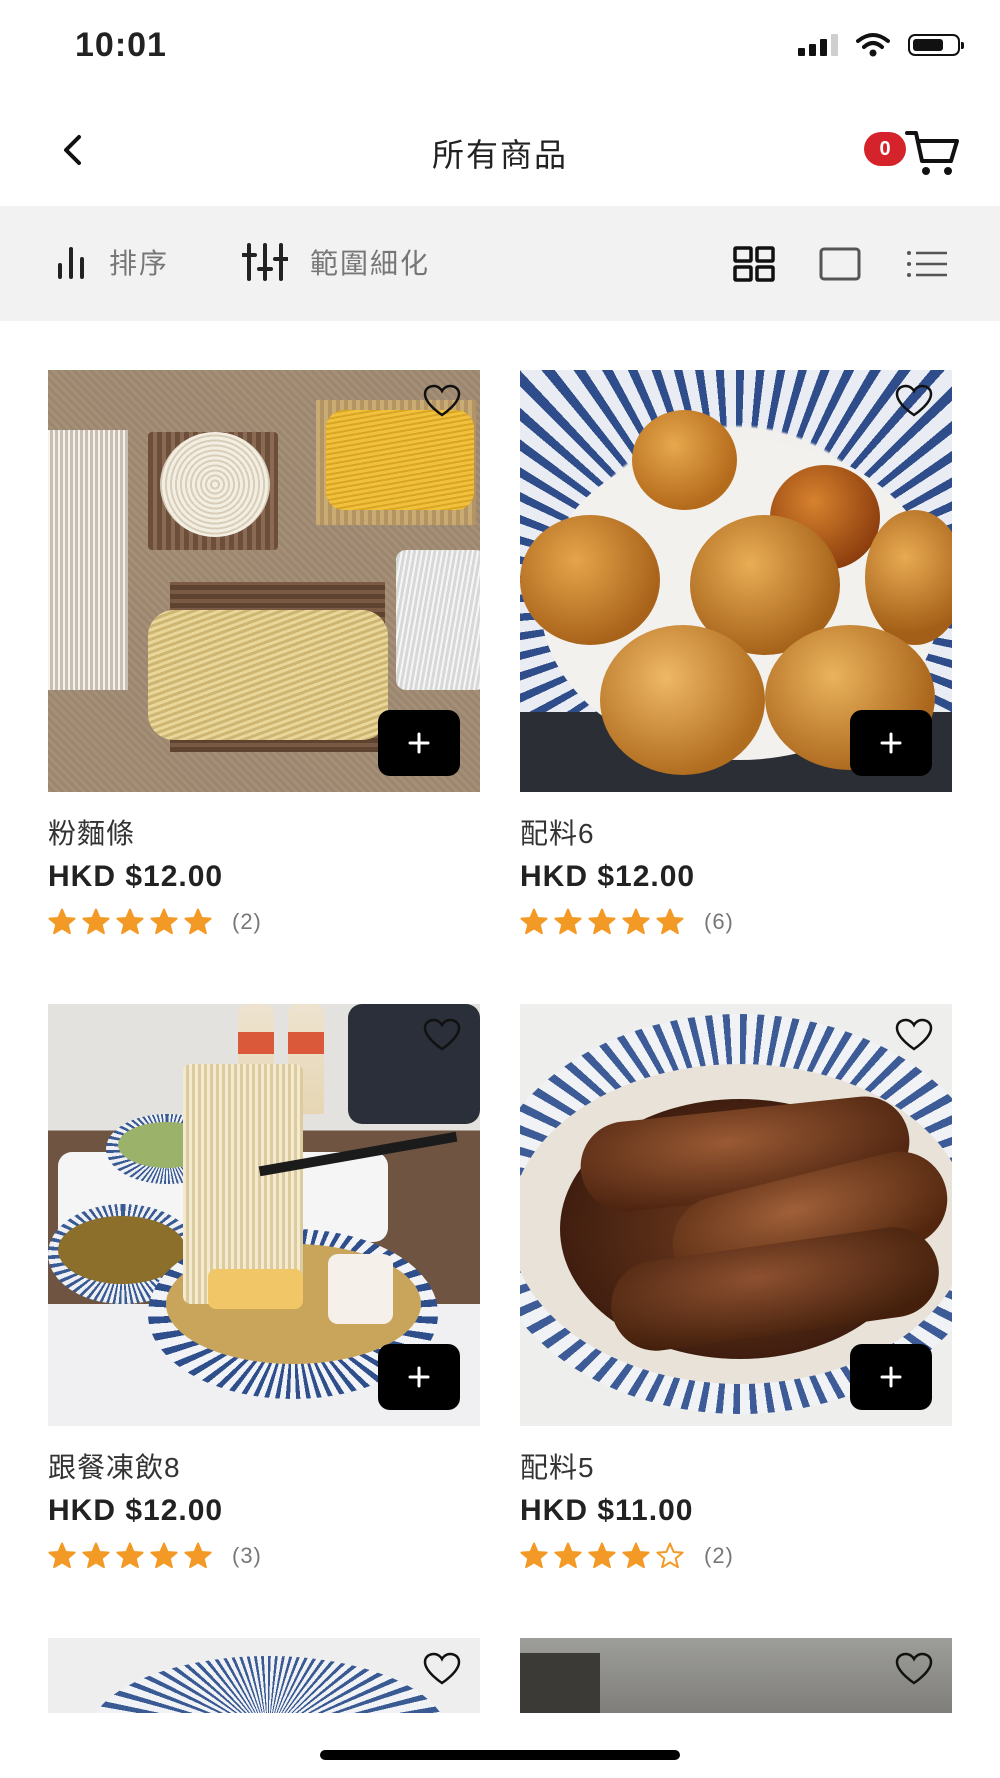  What do you see at coordinates (885, 149) in the screenshot?
I see `cart-count-badge: 0` at bounding box center [885, 149].